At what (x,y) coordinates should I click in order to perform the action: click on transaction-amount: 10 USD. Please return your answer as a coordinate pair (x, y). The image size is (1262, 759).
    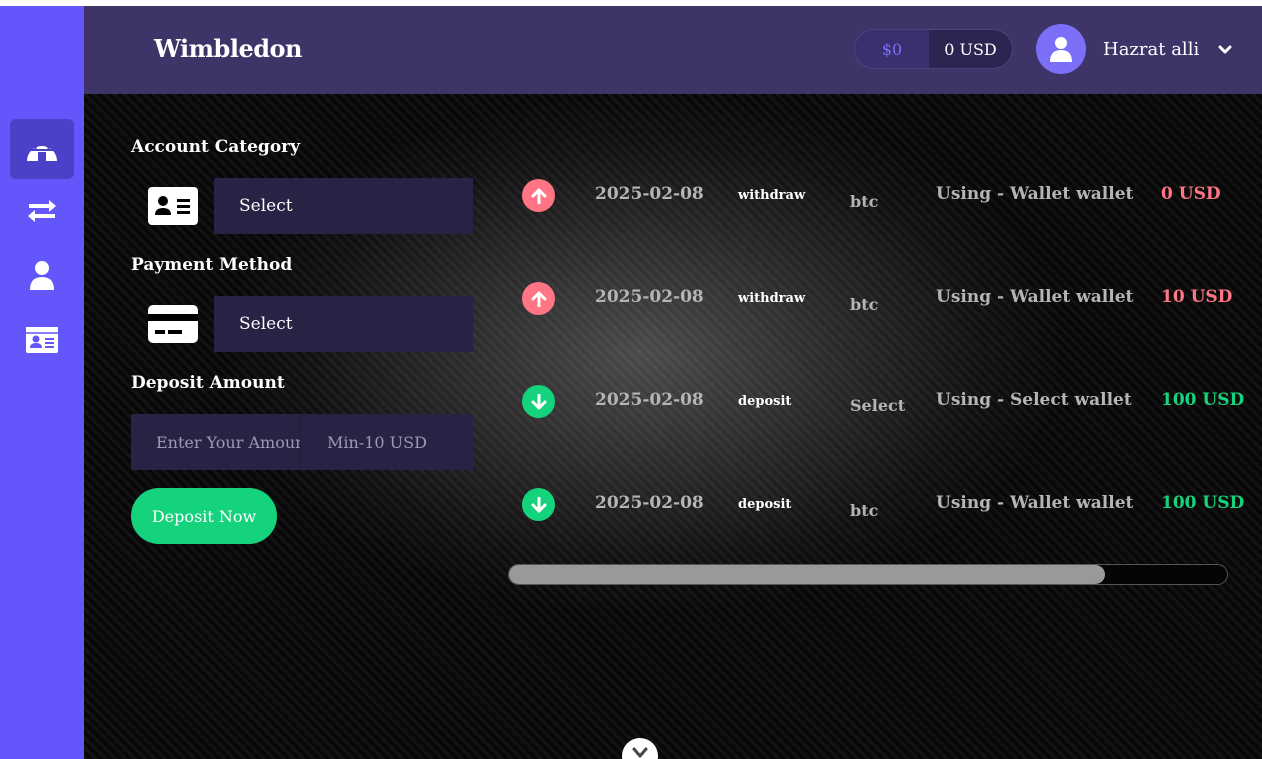
    Looking at the image, I should click on (1197, 297).